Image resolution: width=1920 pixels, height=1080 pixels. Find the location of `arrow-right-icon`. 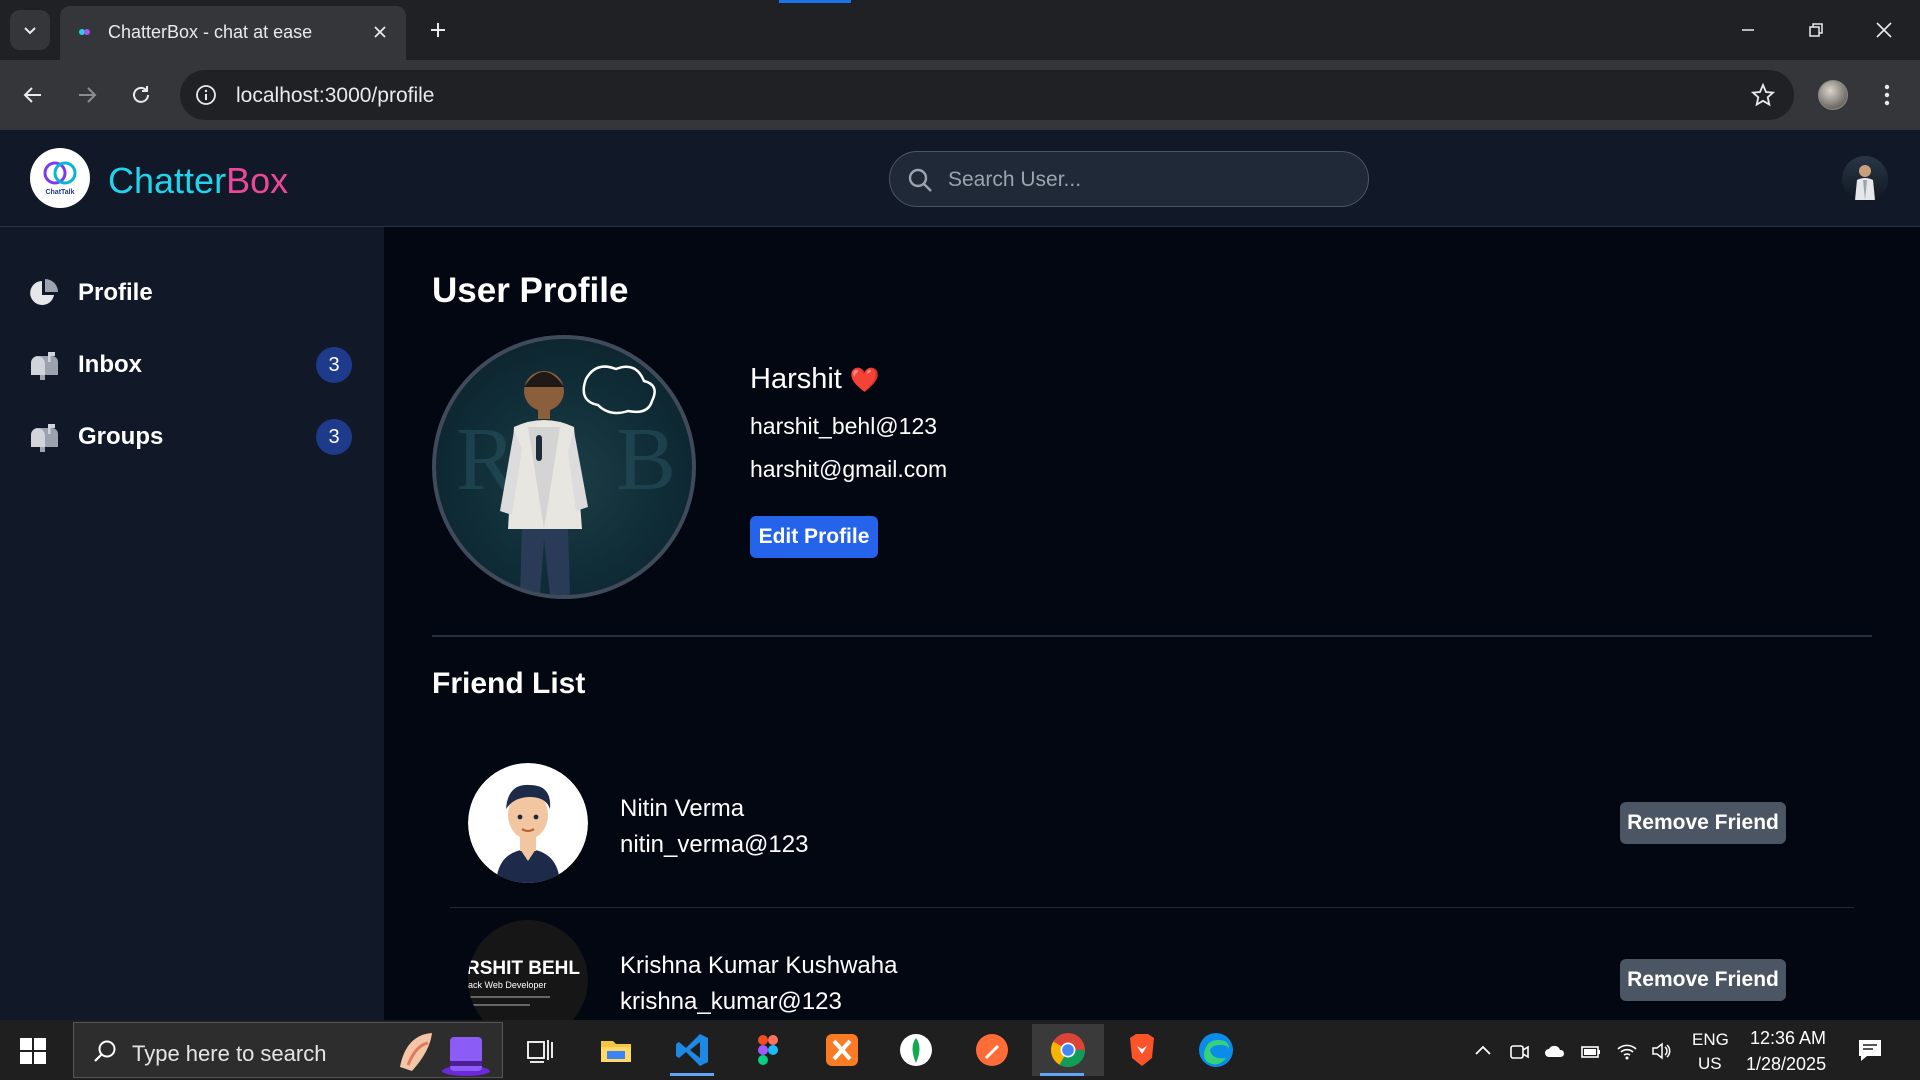

arrow-right-icon is located at coordinates (88, 95).